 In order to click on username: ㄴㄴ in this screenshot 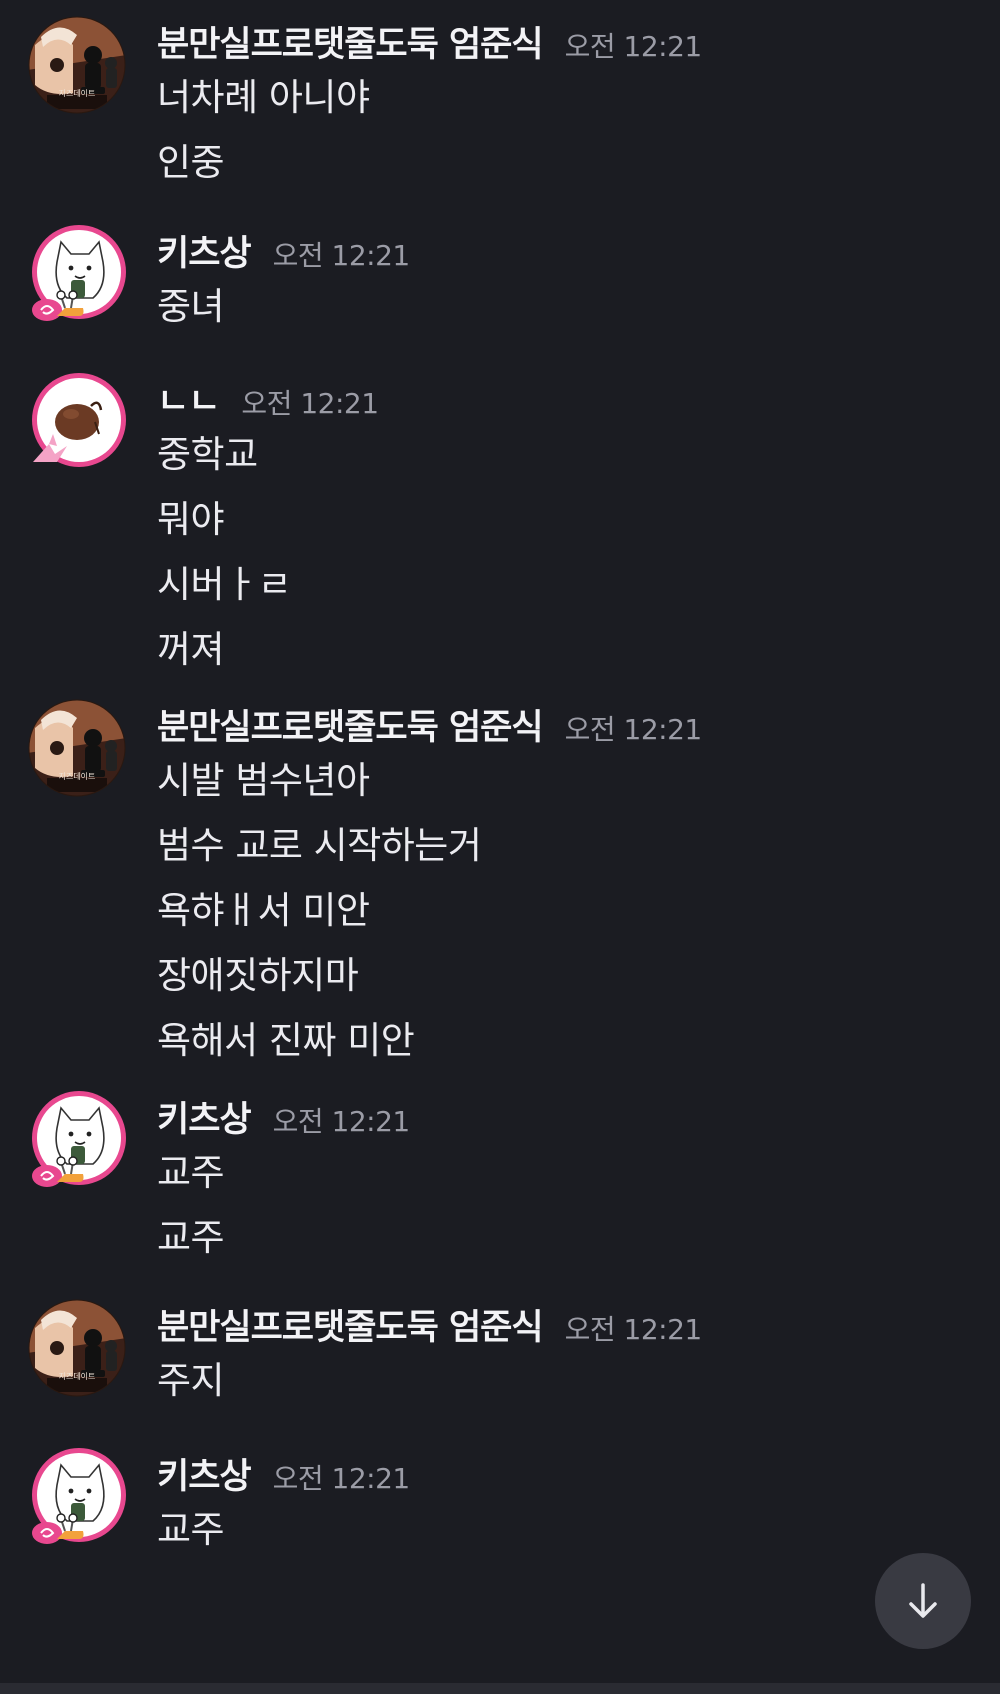, I will do `click(188, 398)`.